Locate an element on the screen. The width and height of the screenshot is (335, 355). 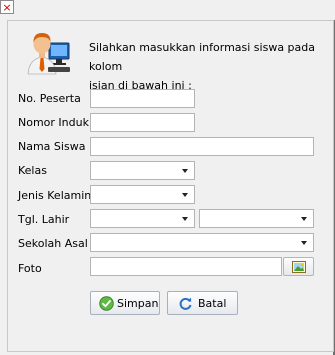
sekolah-asal-select is located at coordinates (202, 242).